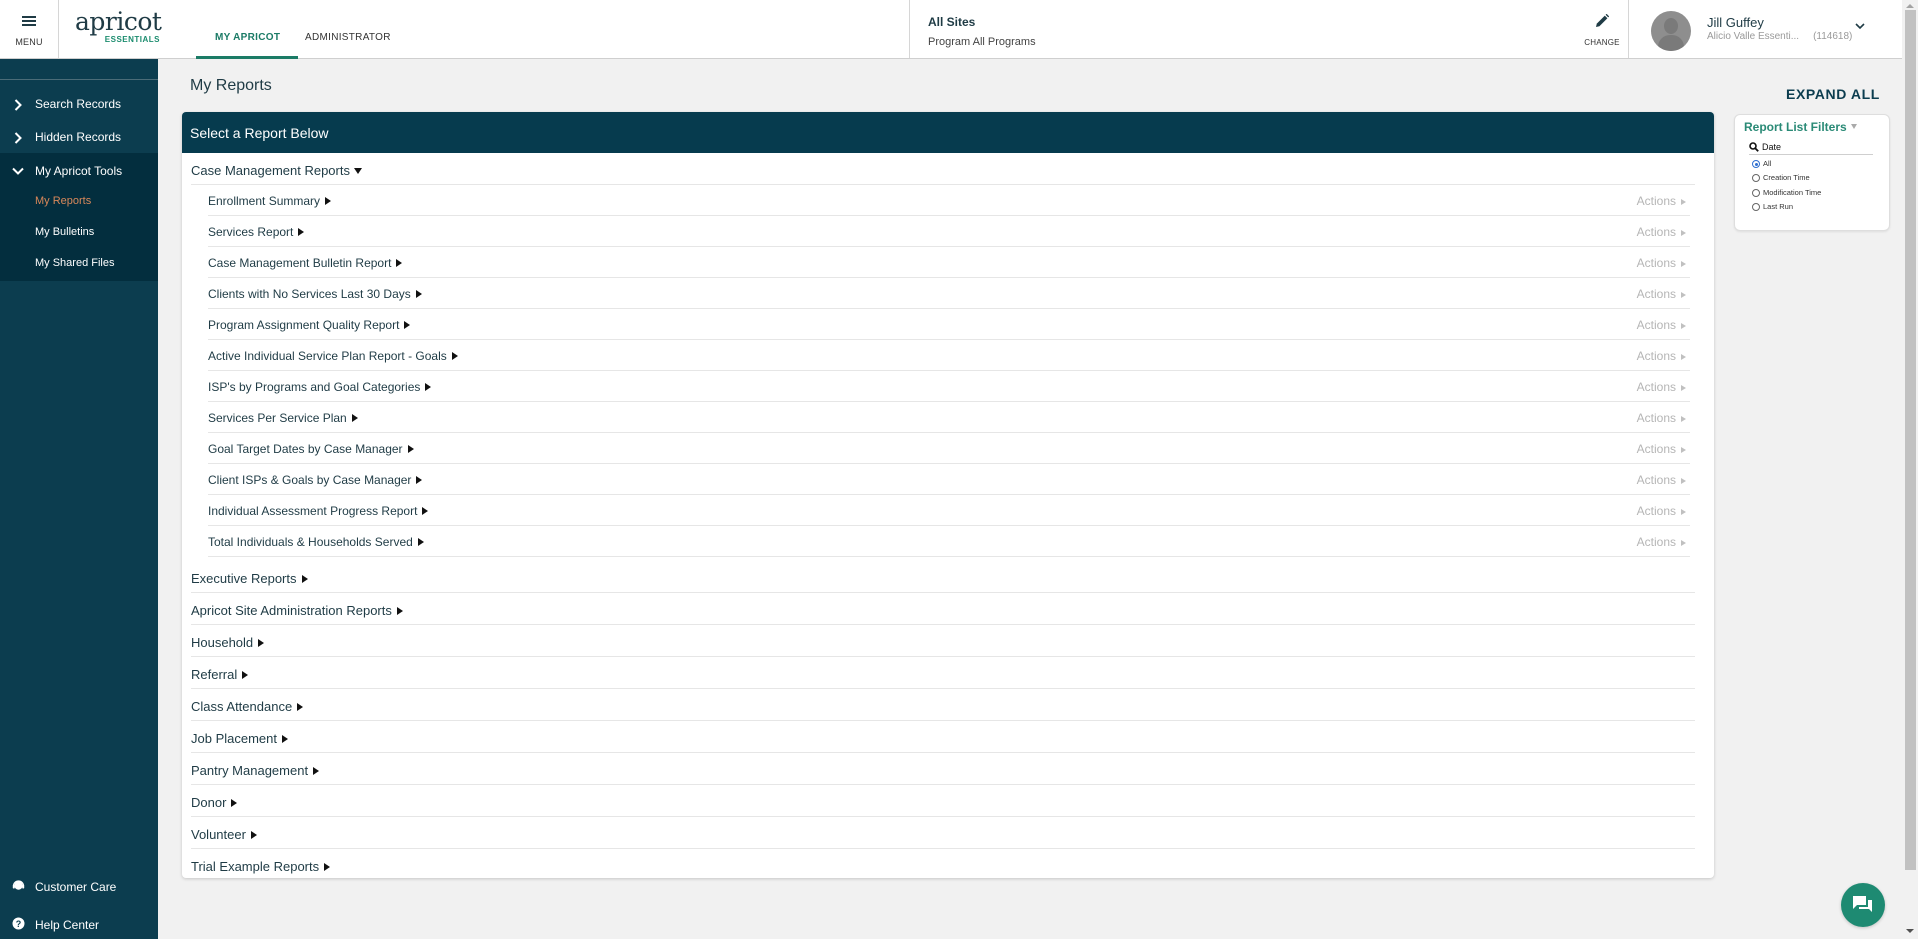 This screenshot has width=1918, height=939. What do you see at coordinates (74, 263) in the screenshot?
I see `sidebar-subitem-my-shared-files: My Shared Files` at bounding box center [74, 263].